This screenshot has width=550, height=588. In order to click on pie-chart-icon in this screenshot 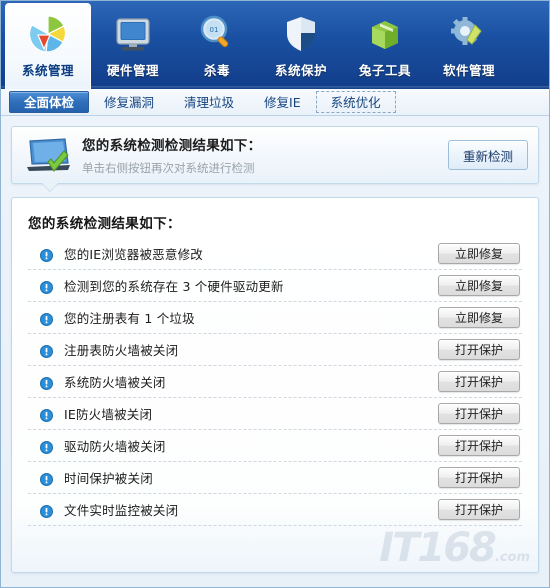, I will do `click(48, 34)`.